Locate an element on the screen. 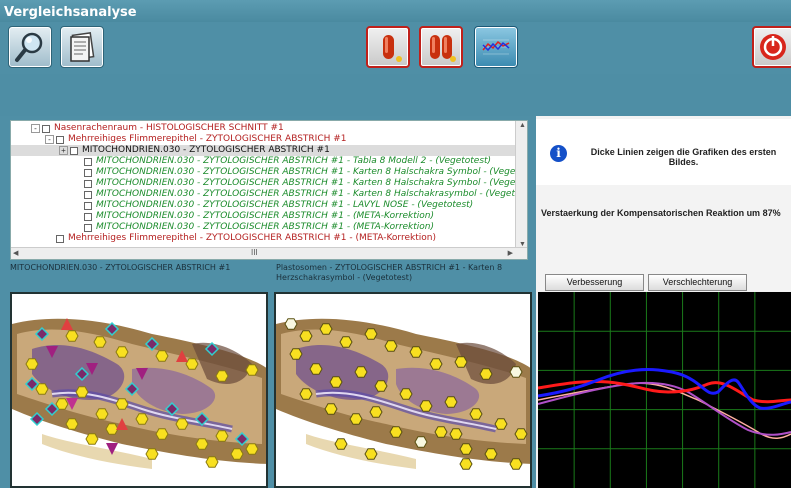  magnifier-icon is located at coordinates (29, 47).